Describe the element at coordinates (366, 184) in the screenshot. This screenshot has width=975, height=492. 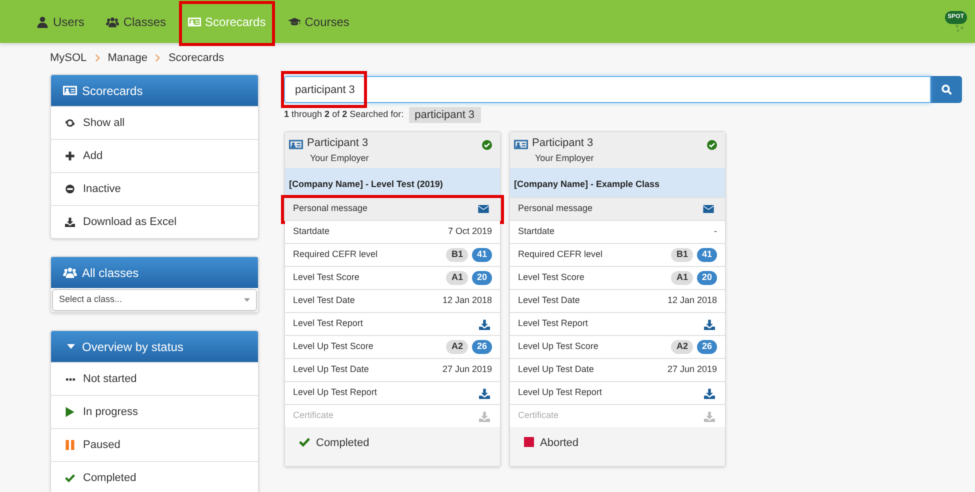
I see `class-name: [Company Name] - Level Test (2019)` at that location.